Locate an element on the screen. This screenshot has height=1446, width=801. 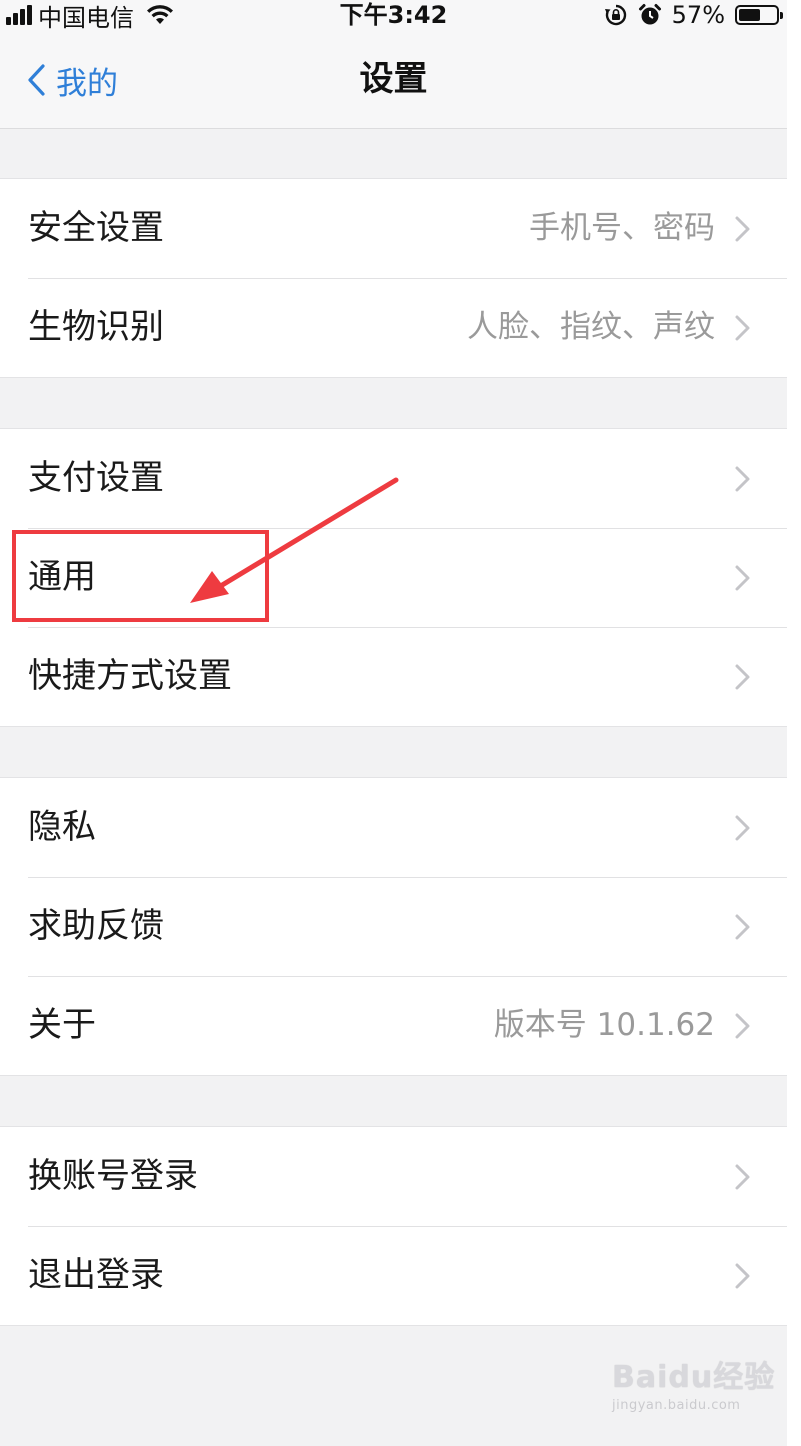
row-label: 求助反馈 is located at coordinates (96, 926).